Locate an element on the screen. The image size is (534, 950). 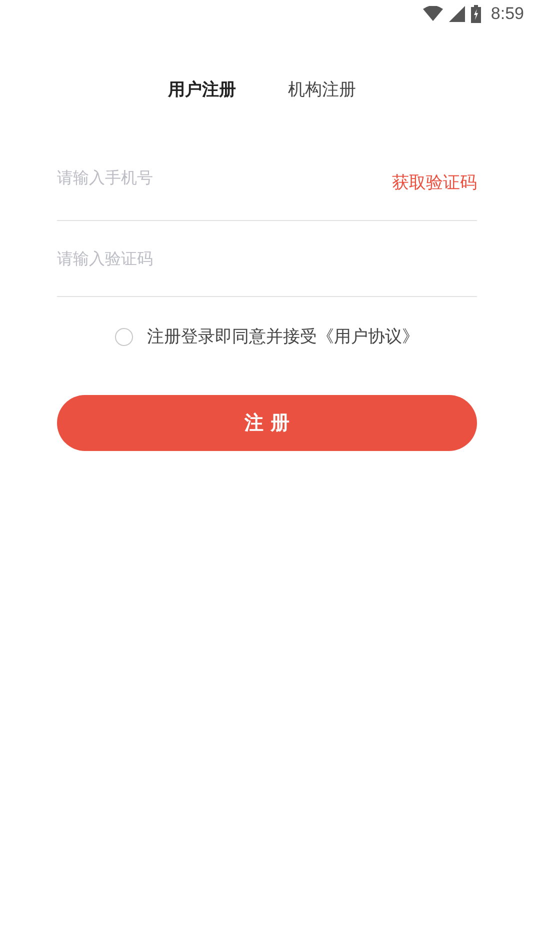
input-field: 请输入手机号 is located at coordinates (157, 177).